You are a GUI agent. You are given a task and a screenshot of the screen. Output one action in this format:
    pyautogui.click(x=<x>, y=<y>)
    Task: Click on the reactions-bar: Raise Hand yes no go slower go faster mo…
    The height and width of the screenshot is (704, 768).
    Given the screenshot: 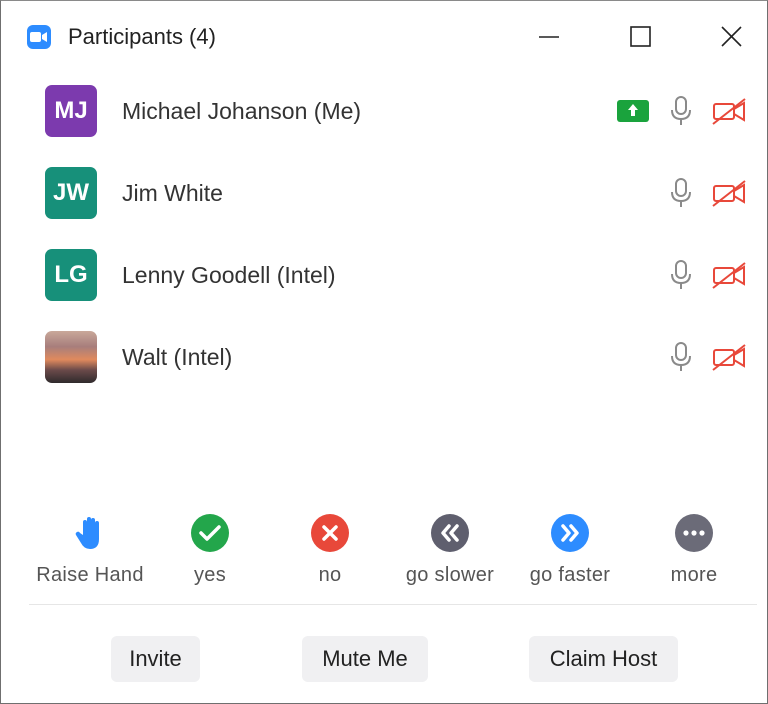 What is the action you would take?
    pyautogui.click(x=384, y=554)
    